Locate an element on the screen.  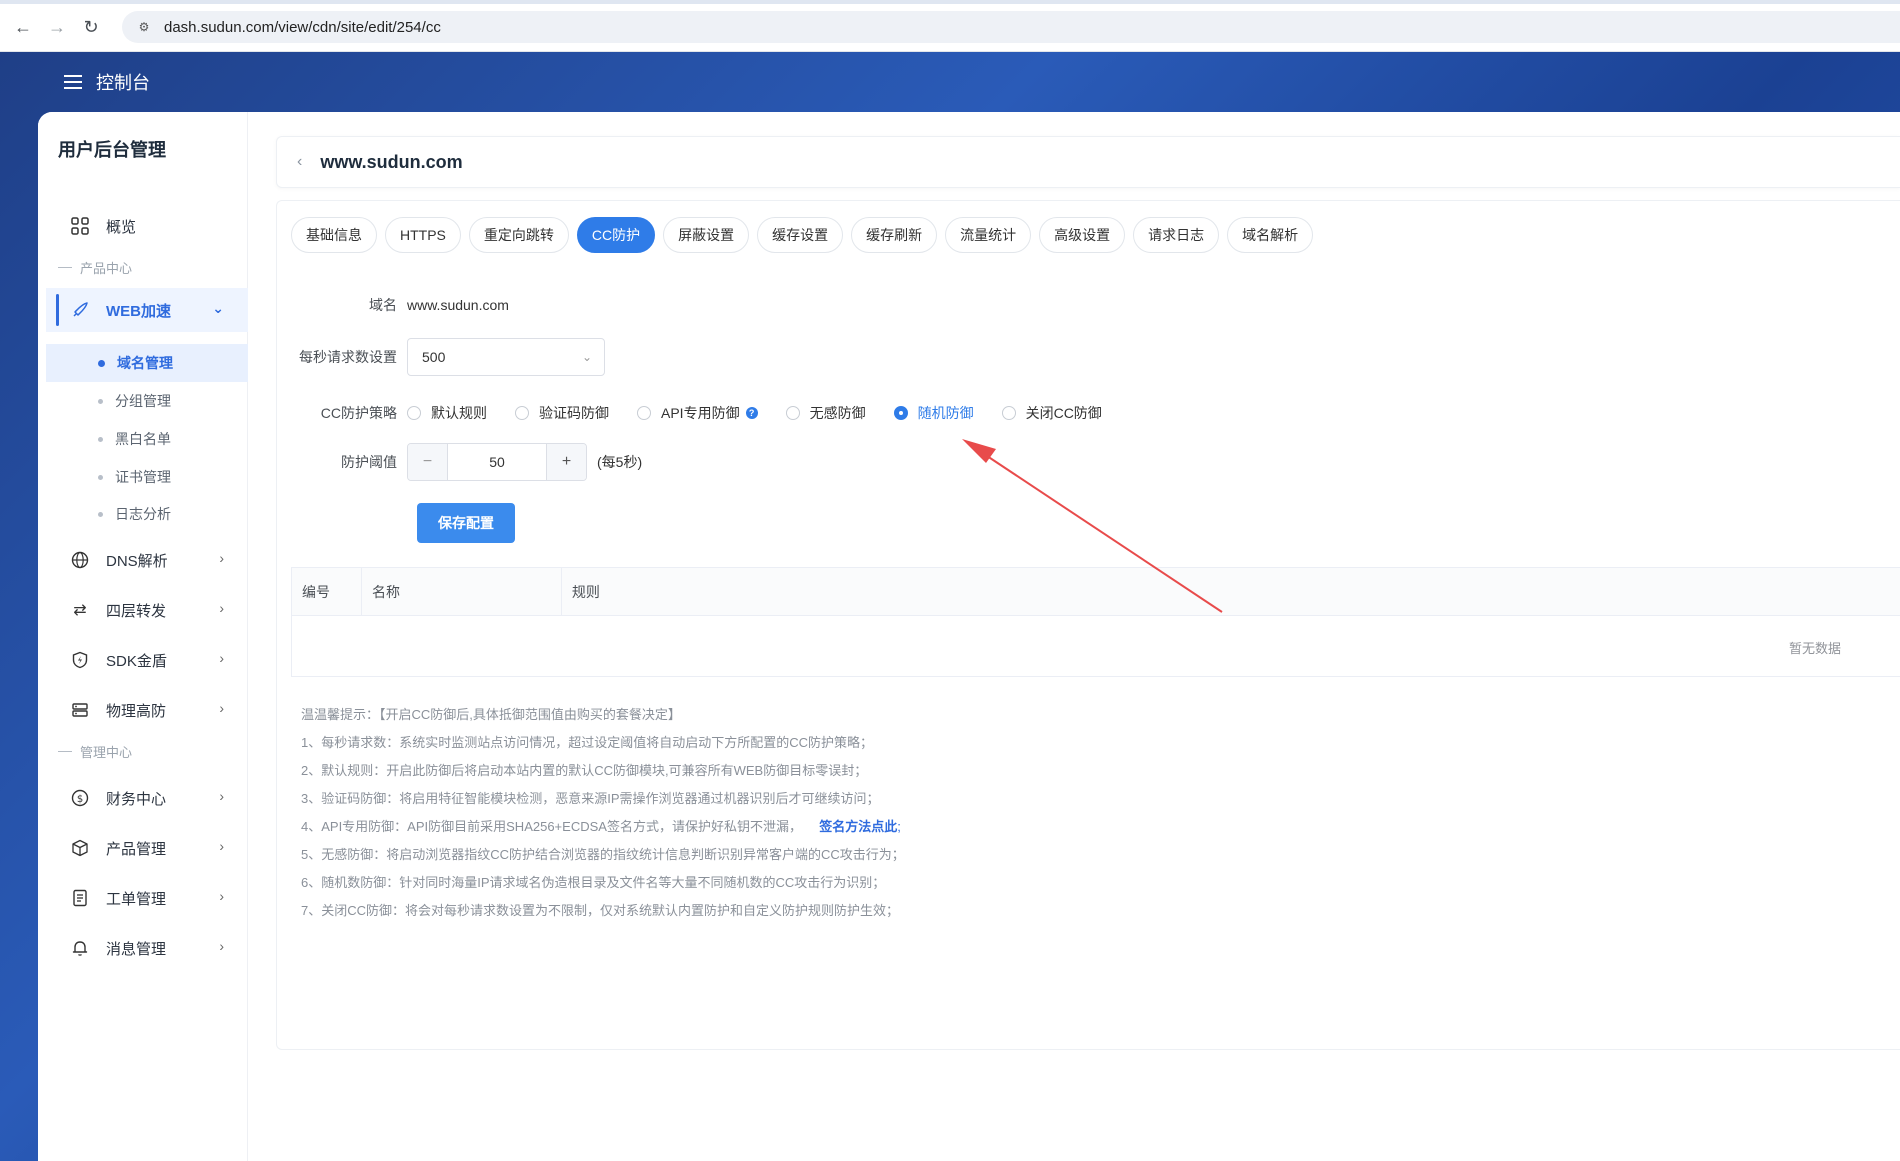
form-row-save: 保存配置 is located at coordinates (396, 523).